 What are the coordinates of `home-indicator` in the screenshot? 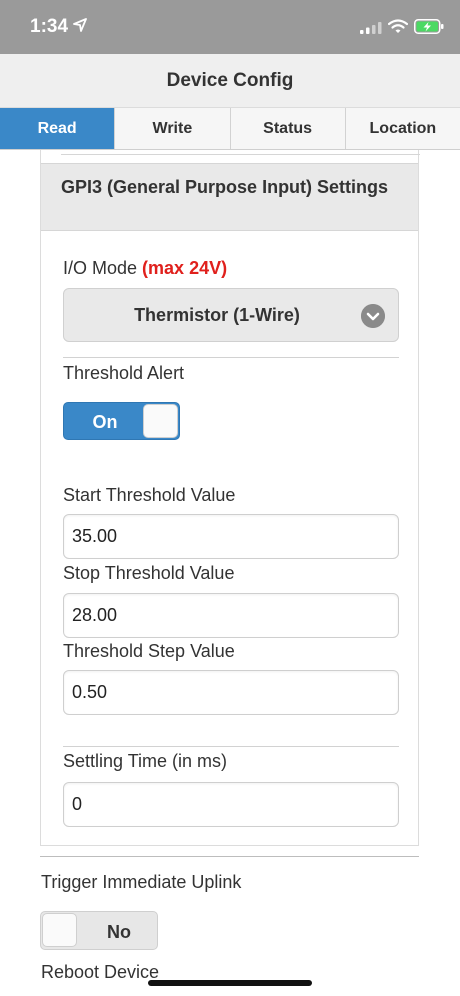 It's located at (230, 983).